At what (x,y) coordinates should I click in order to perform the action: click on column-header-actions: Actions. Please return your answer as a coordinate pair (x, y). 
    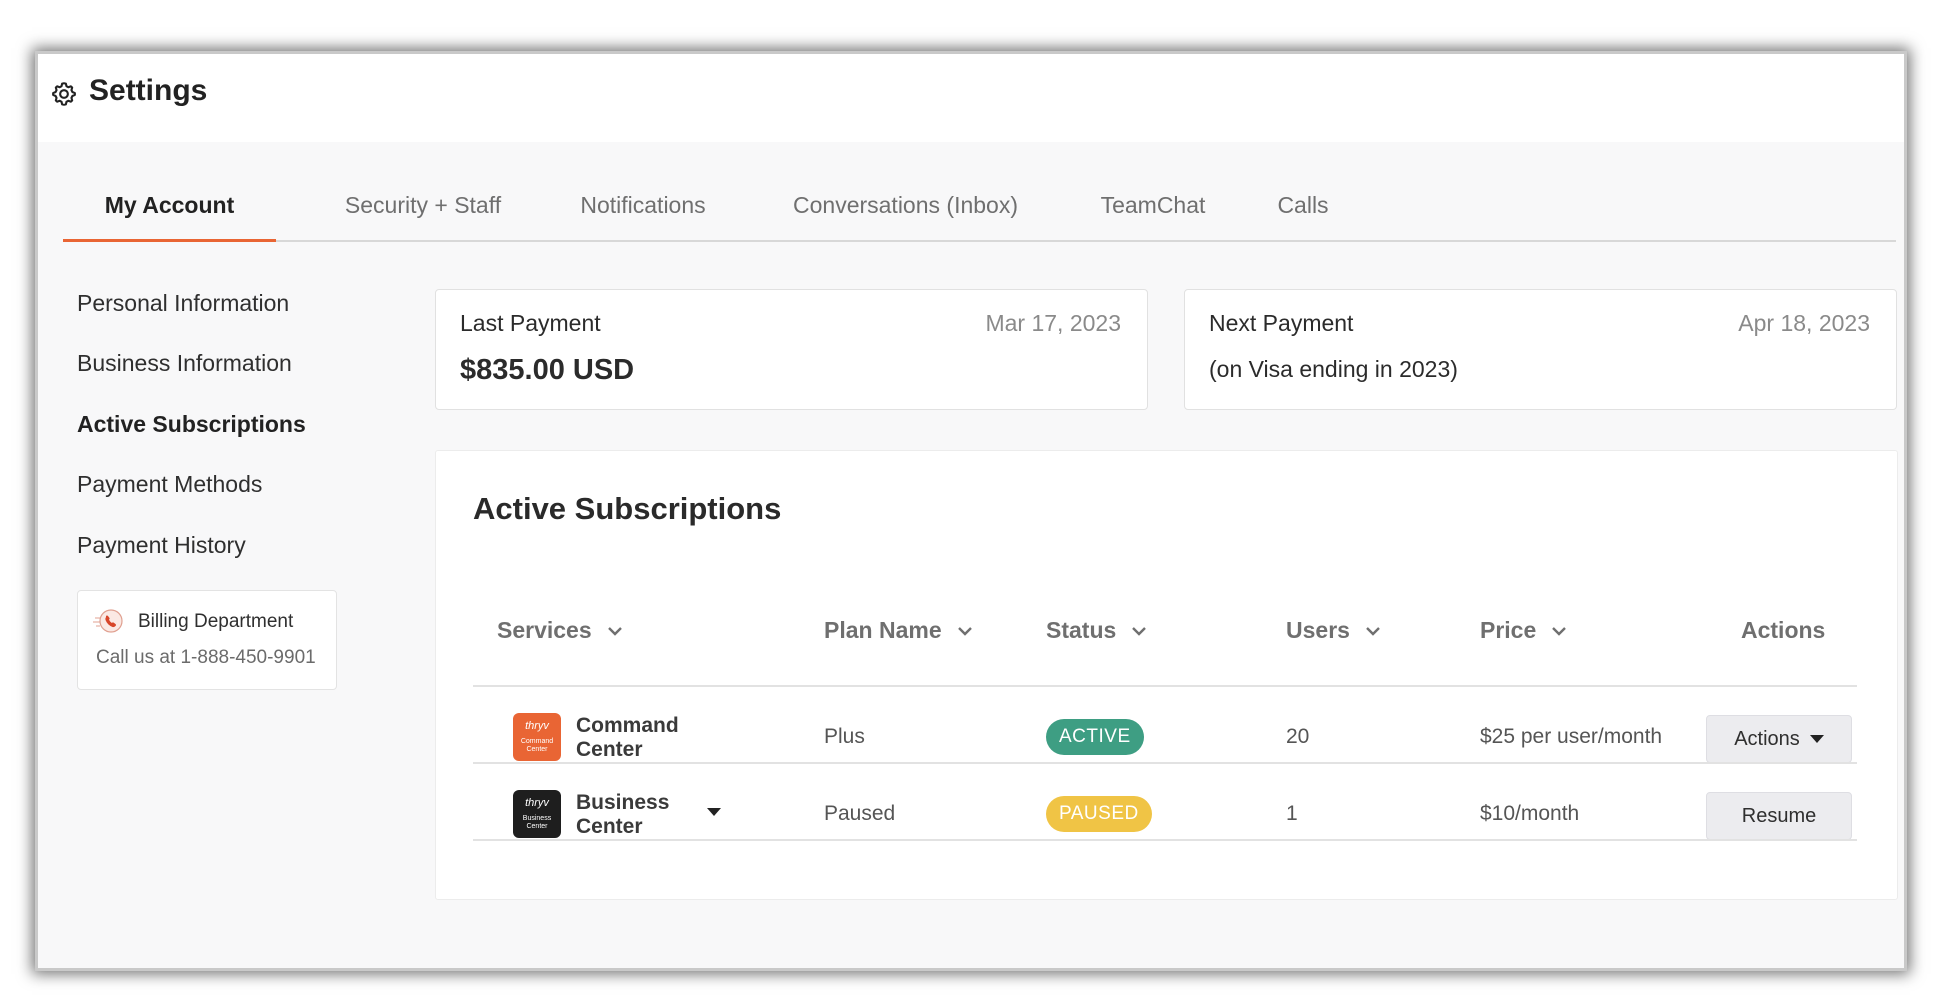
    Looking at the image, I should click on (1783, 630).